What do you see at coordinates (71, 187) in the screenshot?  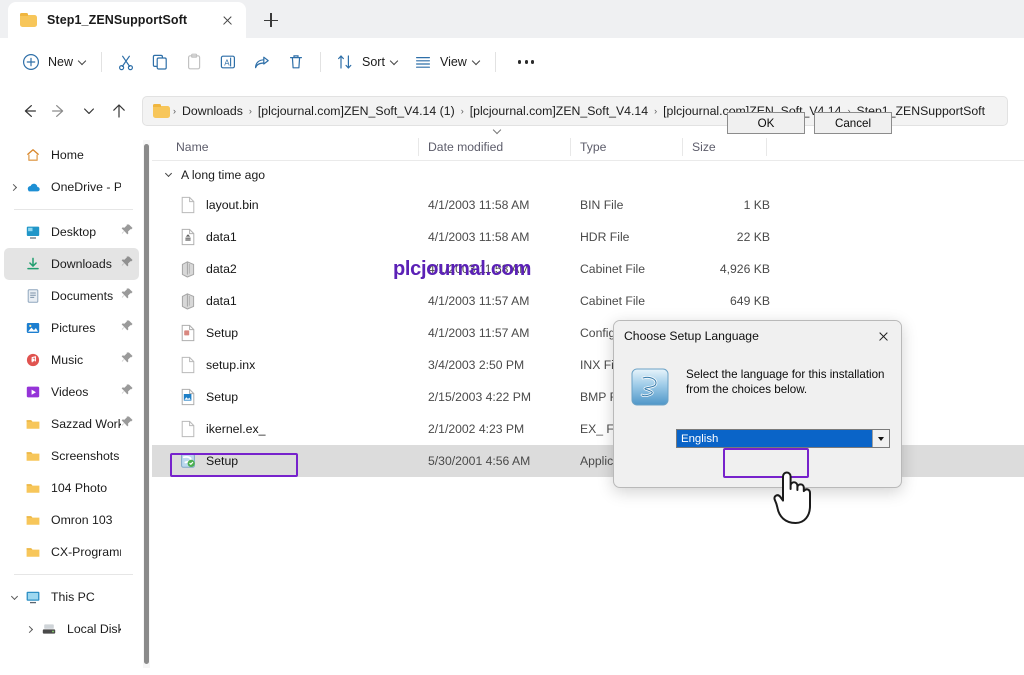 I see `sidebar-item-onedrive-persc: OneDrive - Persc` at bounding box center [71, 187].